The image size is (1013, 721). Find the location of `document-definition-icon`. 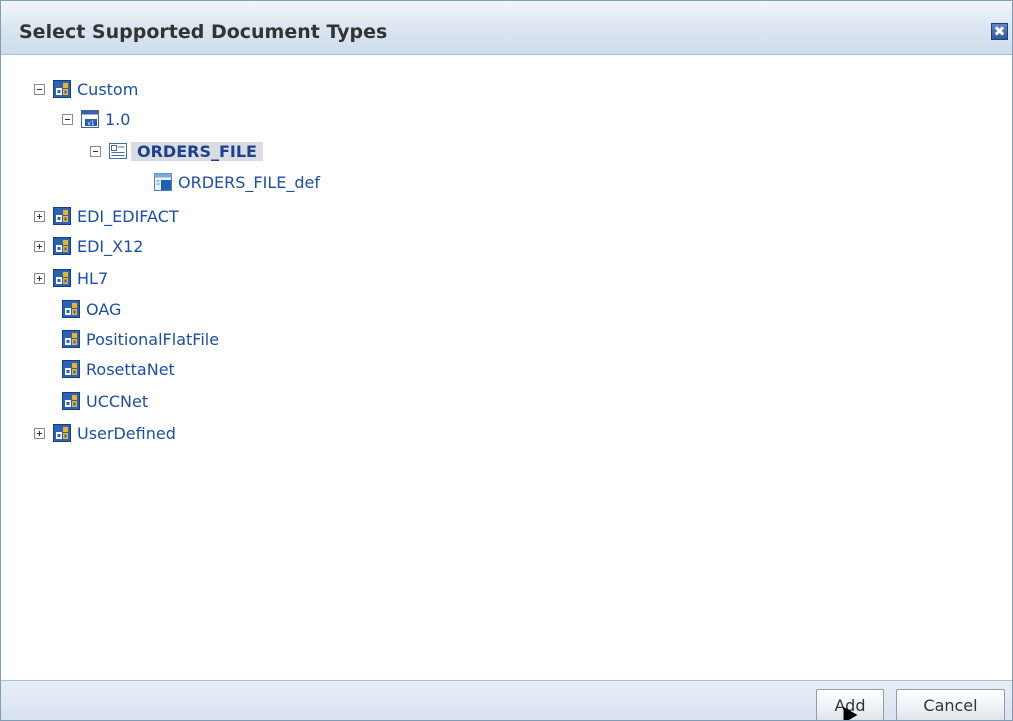

document-definition-icon is located at coordinates (163, 182).